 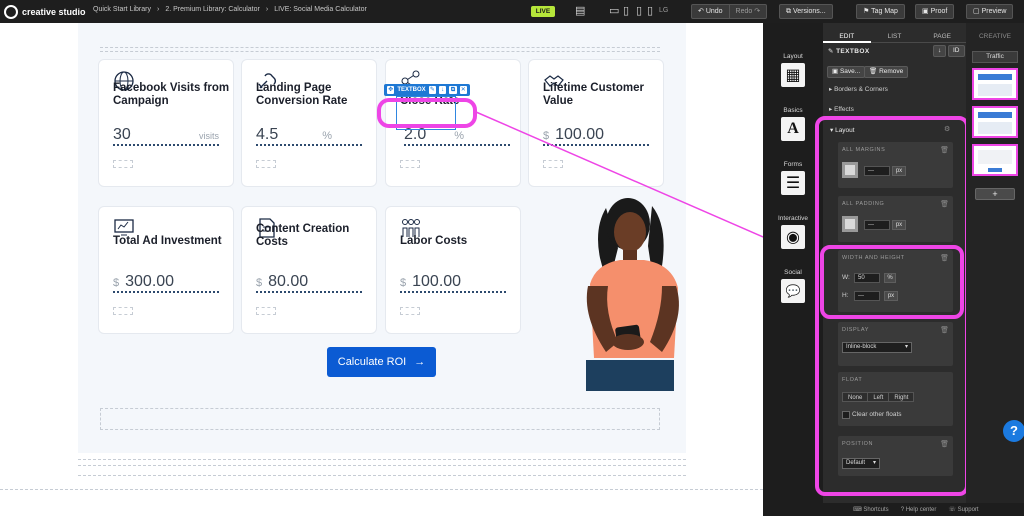 I want to click on proof-button: ▣ Proof, so click(x=935, y=11).